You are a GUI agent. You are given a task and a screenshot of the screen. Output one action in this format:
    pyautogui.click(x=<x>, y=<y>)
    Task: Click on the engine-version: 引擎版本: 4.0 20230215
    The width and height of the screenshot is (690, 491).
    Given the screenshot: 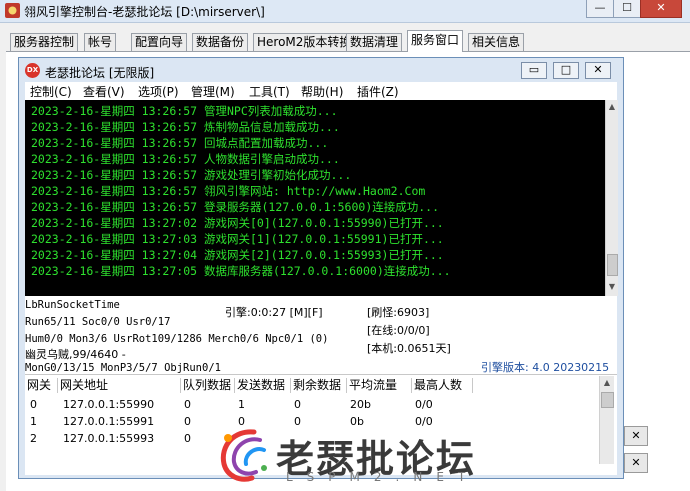 What is the action you would take?
    pyautogui.click(x=545, y=367)
    